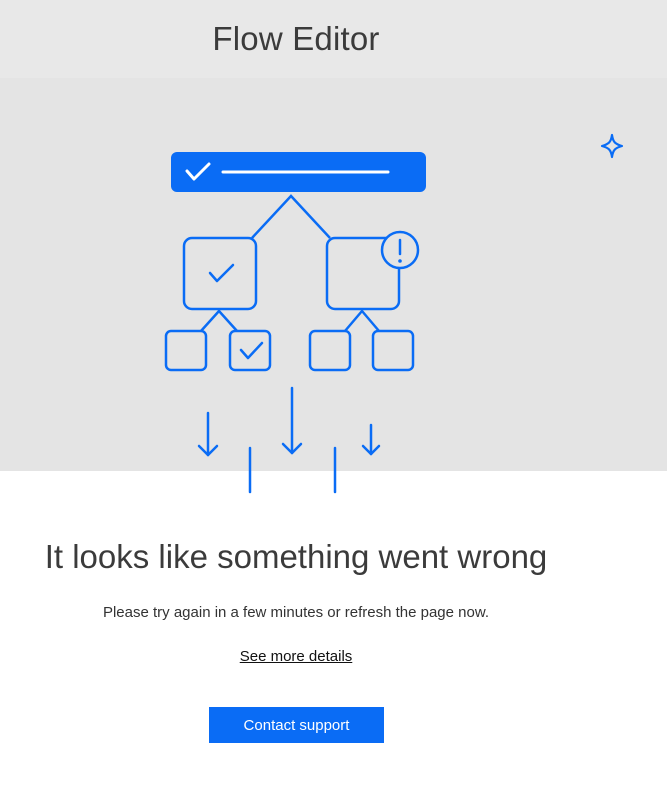 The image size is (667, 791). Describe the element at coordinates (372, 270) in the screenshot. I see `flow-node-error` at that location.